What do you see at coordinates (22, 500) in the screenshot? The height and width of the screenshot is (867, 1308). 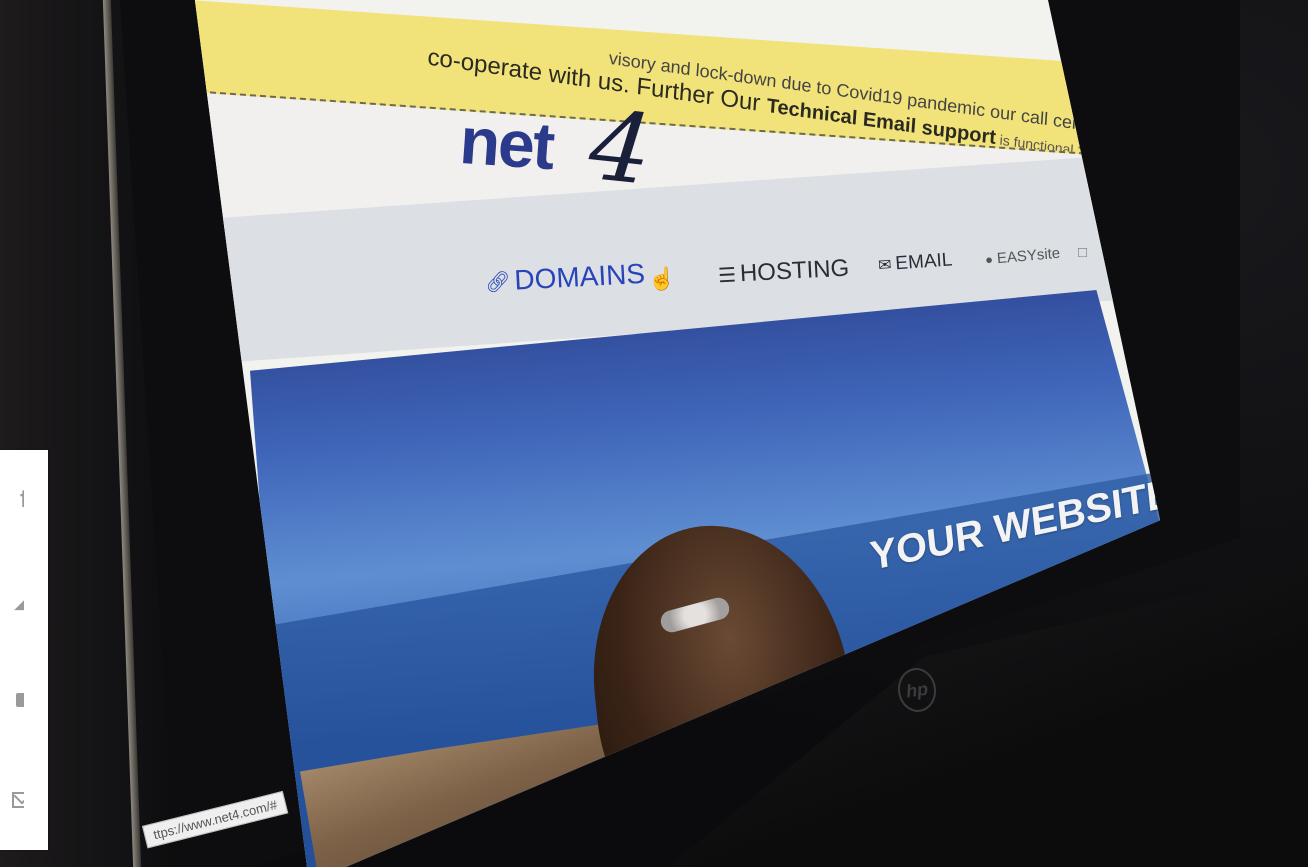 I see `facebook-icon: f` at bounding box center [22, 500].